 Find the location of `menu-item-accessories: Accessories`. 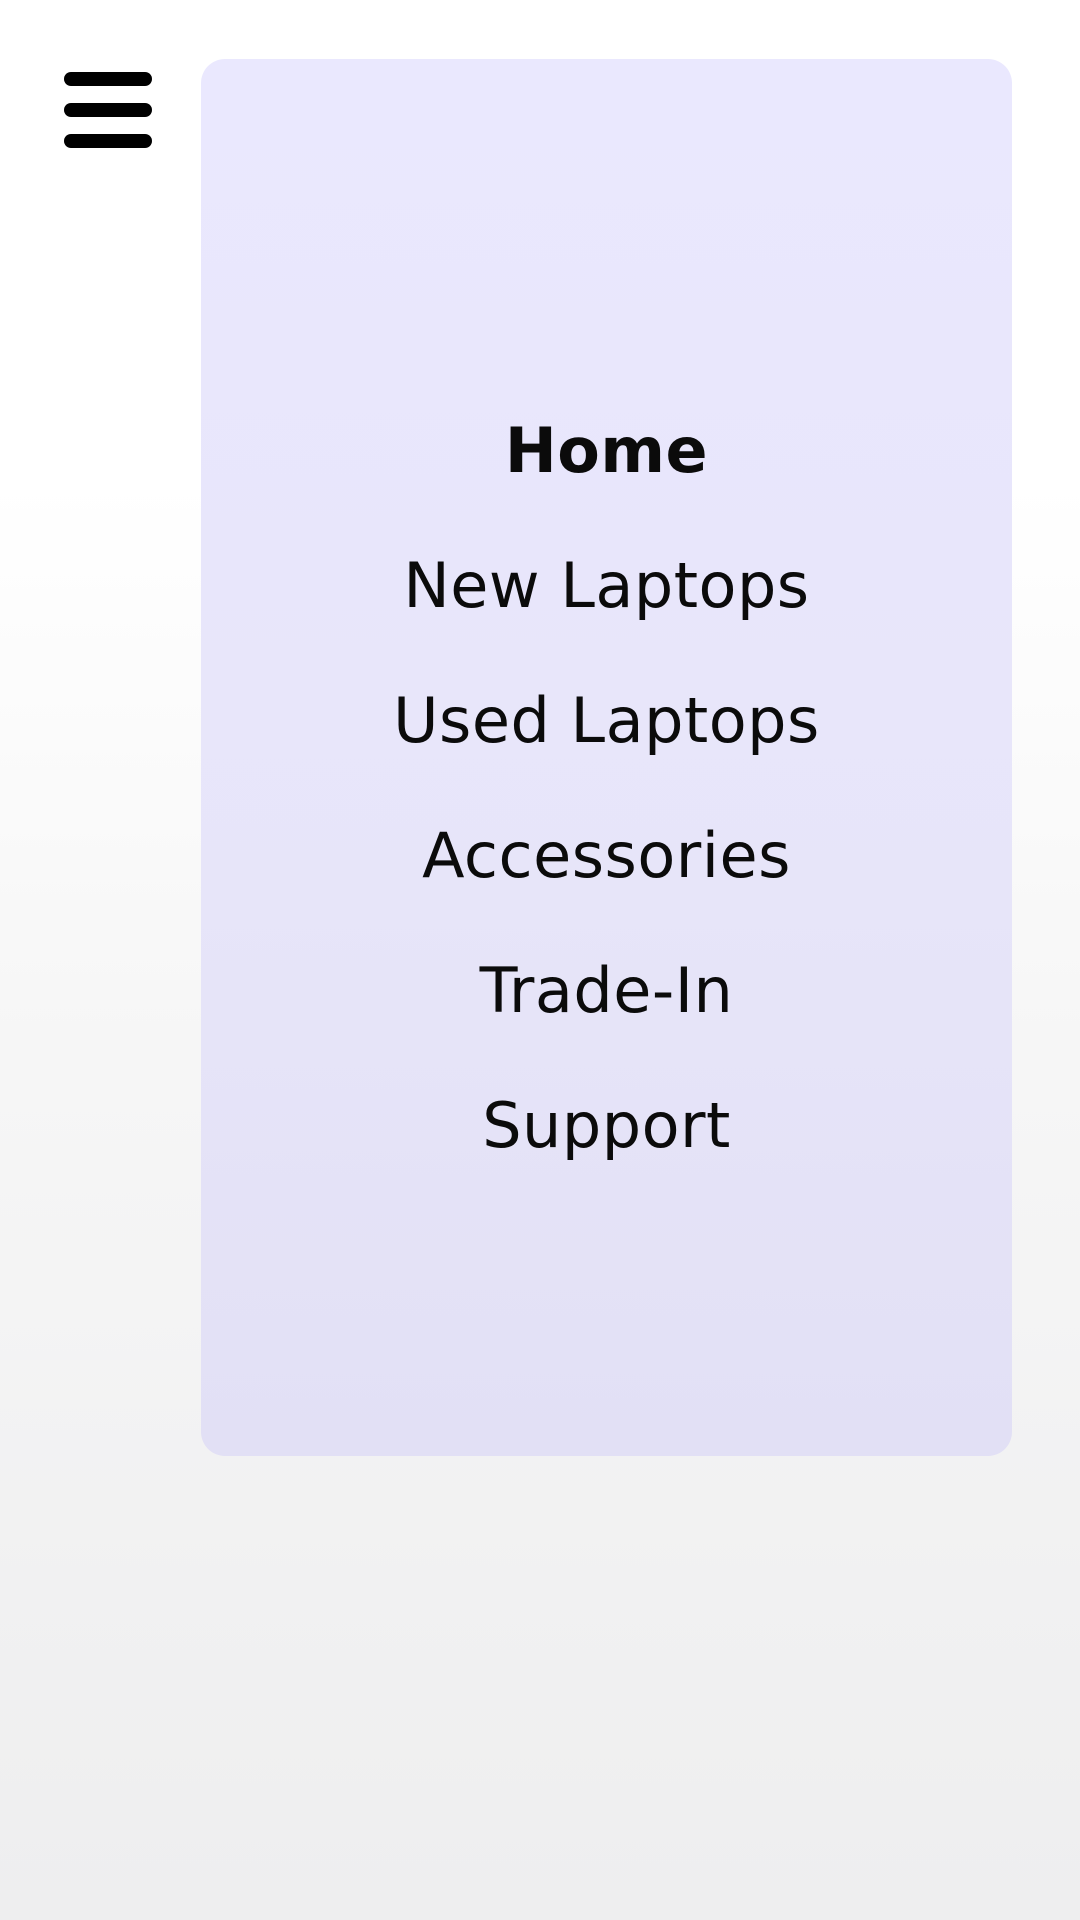

menu-item-accessories: Accessories is located at coordinates (606, 893).